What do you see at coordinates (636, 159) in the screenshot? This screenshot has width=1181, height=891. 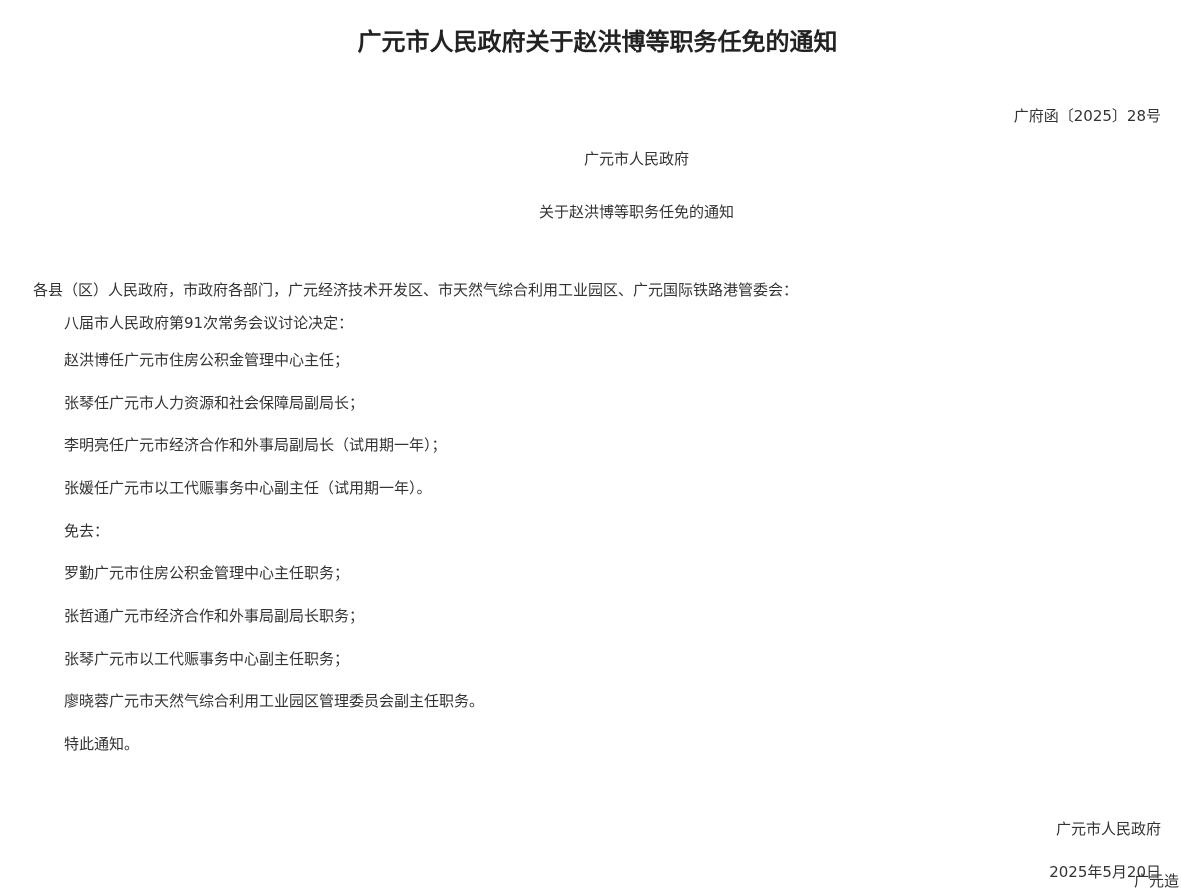 I see `issuer-name: 广元市人民政府` at bounding box center [636, 159].